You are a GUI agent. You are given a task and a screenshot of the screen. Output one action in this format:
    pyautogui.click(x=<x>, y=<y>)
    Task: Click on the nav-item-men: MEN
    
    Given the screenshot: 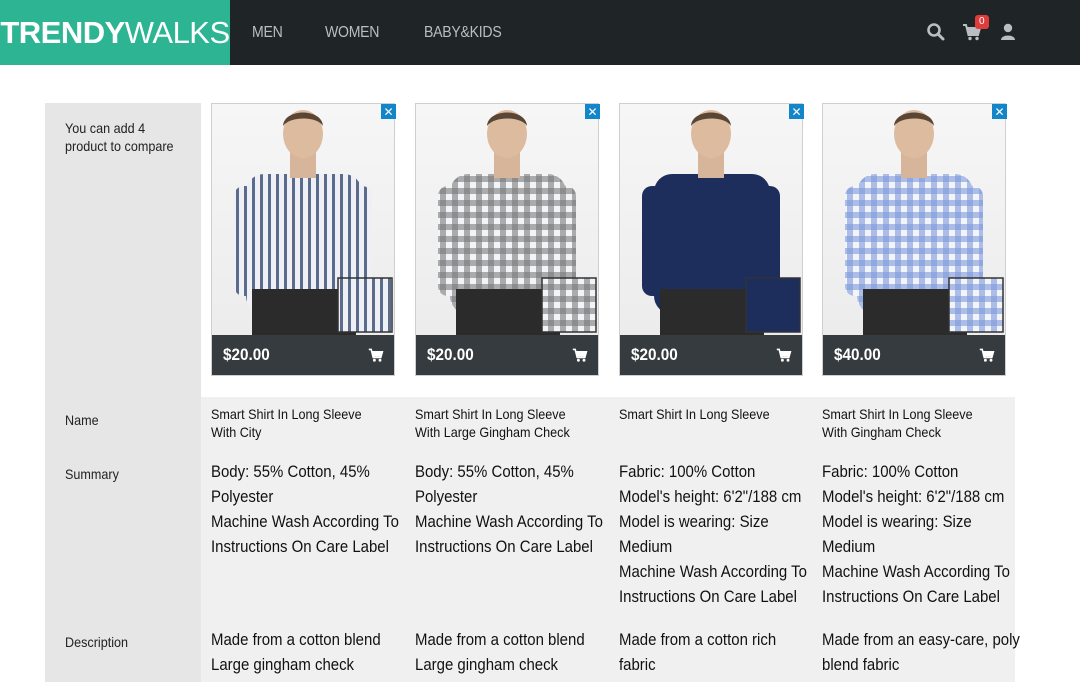 What is the action you would take?
    pyautogui.click(x=267, y=33)
    